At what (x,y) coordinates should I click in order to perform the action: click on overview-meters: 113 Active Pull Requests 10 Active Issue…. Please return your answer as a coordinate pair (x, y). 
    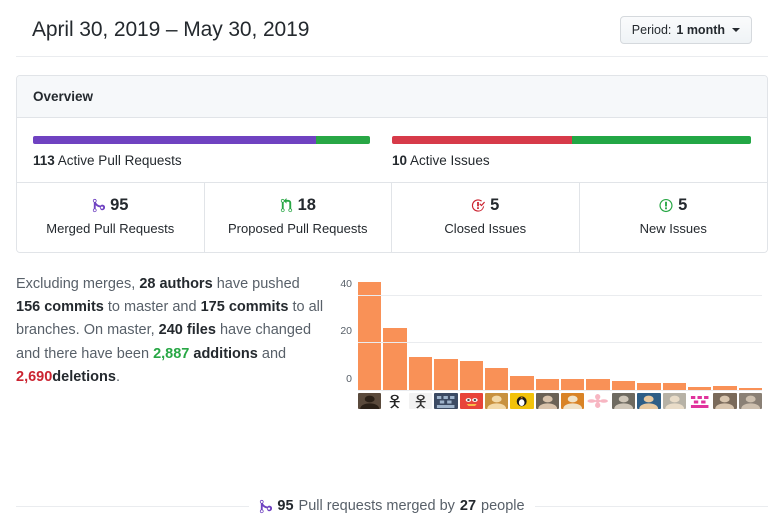
    Looking at the image, I should click on (392, 150).